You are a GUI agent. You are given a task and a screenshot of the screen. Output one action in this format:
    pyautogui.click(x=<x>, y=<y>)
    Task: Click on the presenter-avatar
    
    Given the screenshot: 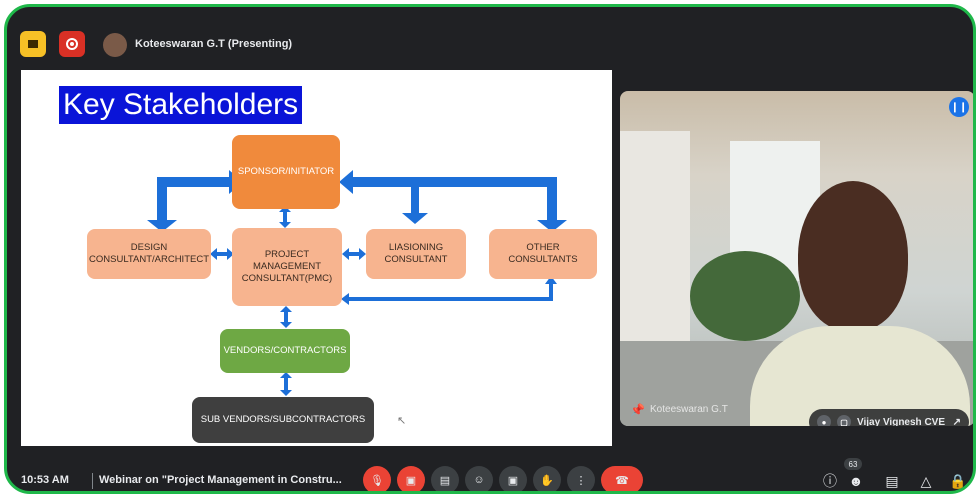 What is the action you would take?
    pyautogui.click(x=115, y=45)
    